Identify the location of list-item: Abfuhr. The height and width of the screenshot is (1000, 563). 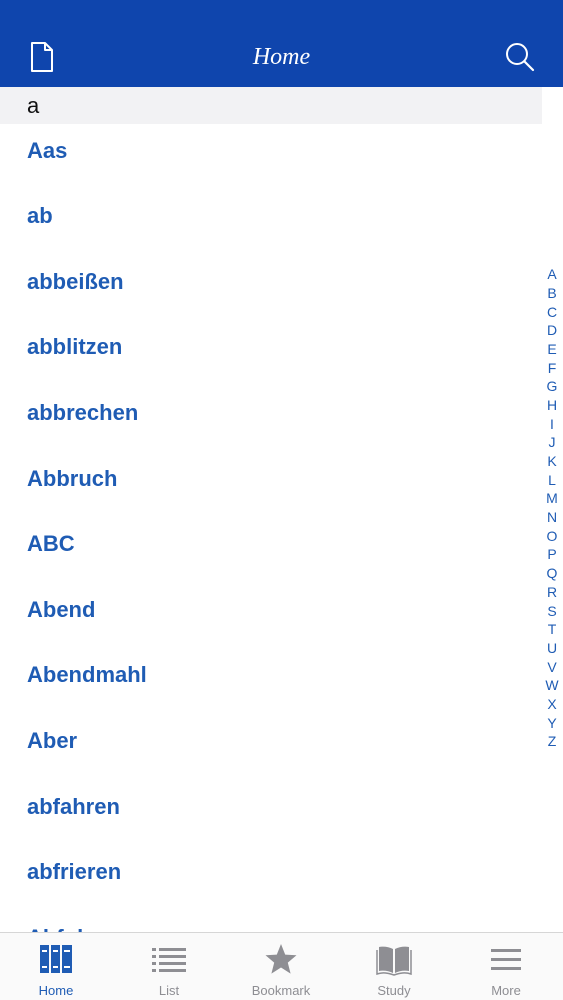
(63, 925).